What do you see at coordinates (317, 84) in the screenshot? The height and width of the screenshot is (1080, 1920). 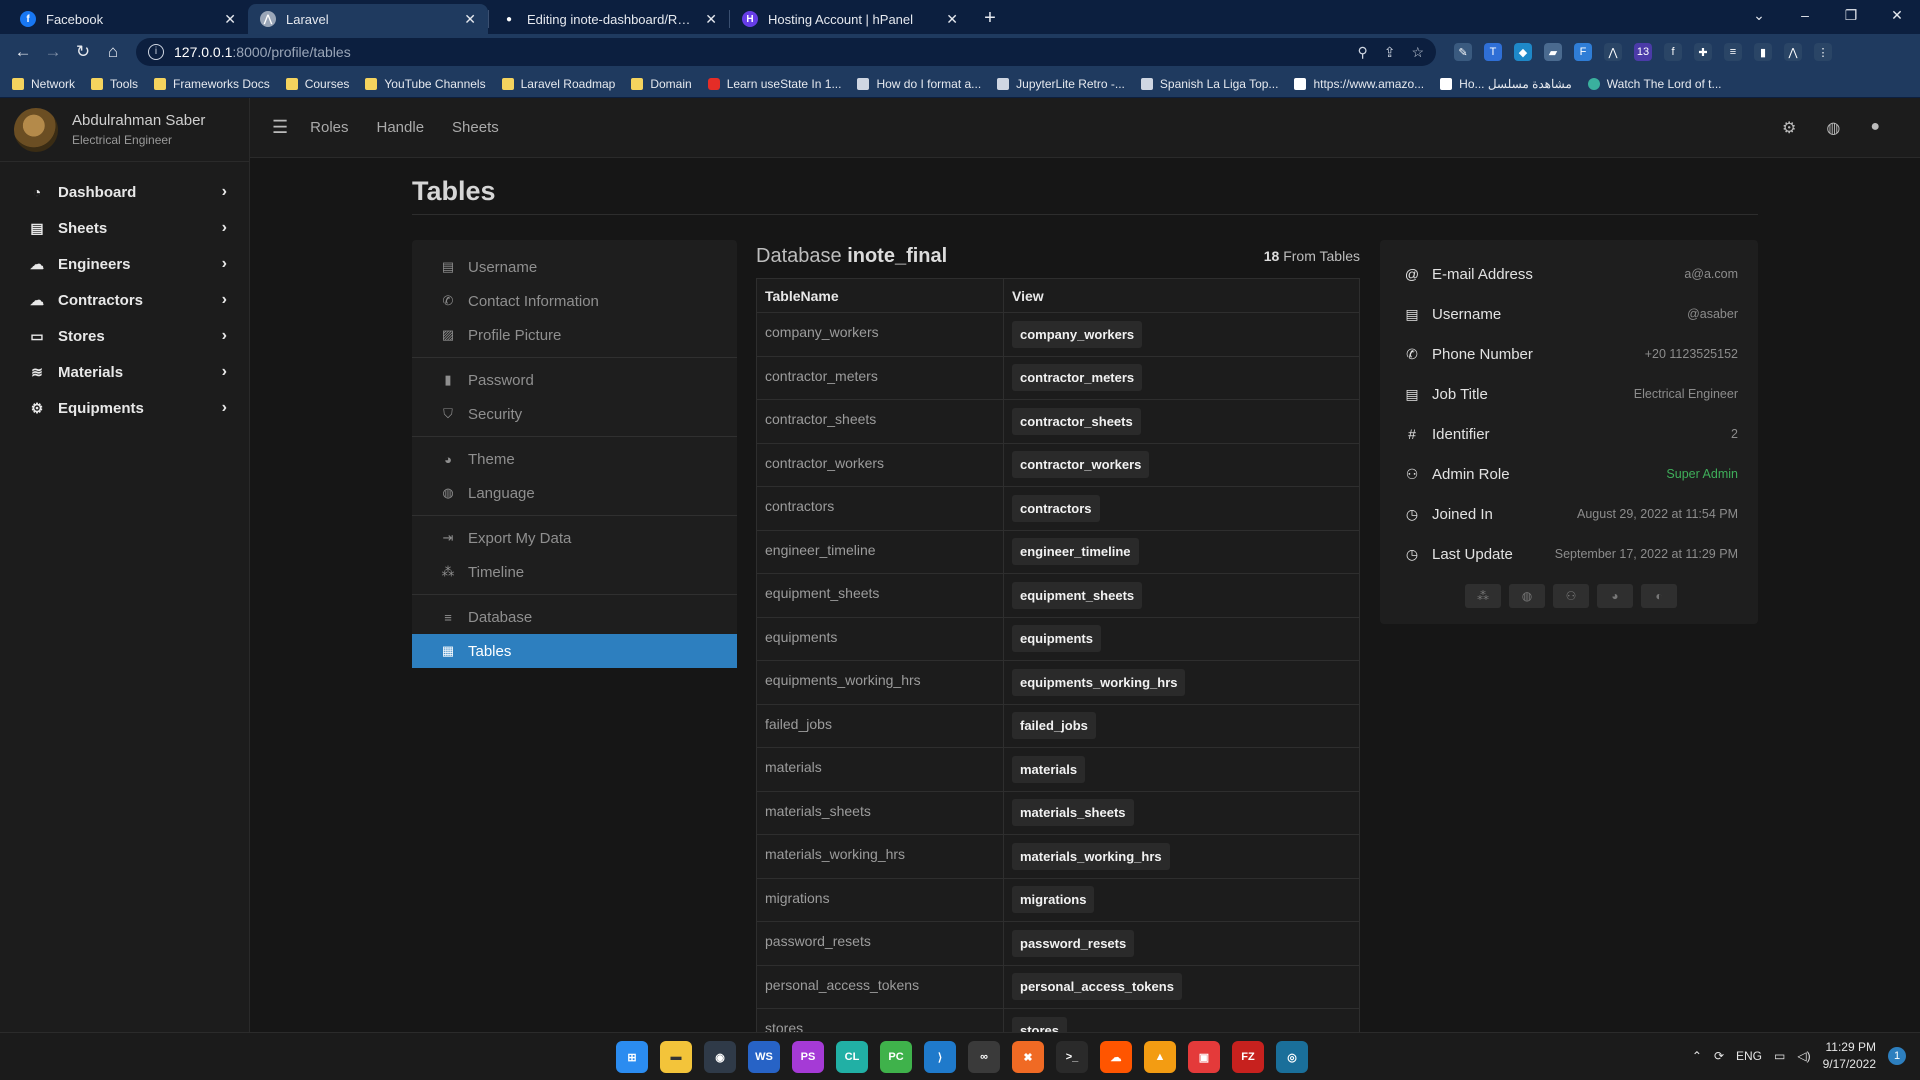 I see `bookmark-item: Courses` at bounding box center [317, 84].